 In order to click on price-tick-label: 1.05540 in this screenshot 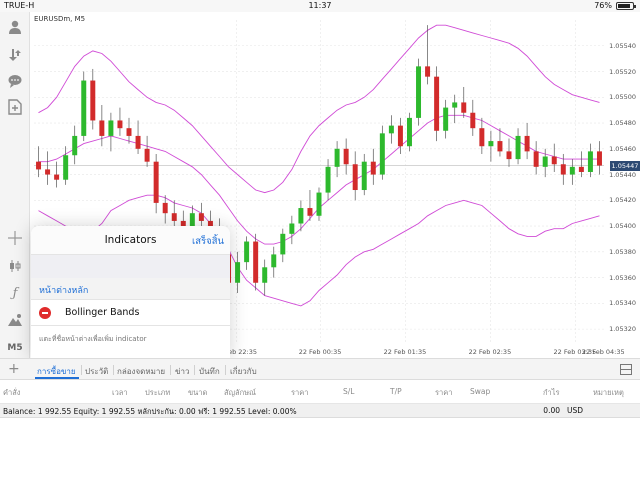, I will do `click(622, 45)`.